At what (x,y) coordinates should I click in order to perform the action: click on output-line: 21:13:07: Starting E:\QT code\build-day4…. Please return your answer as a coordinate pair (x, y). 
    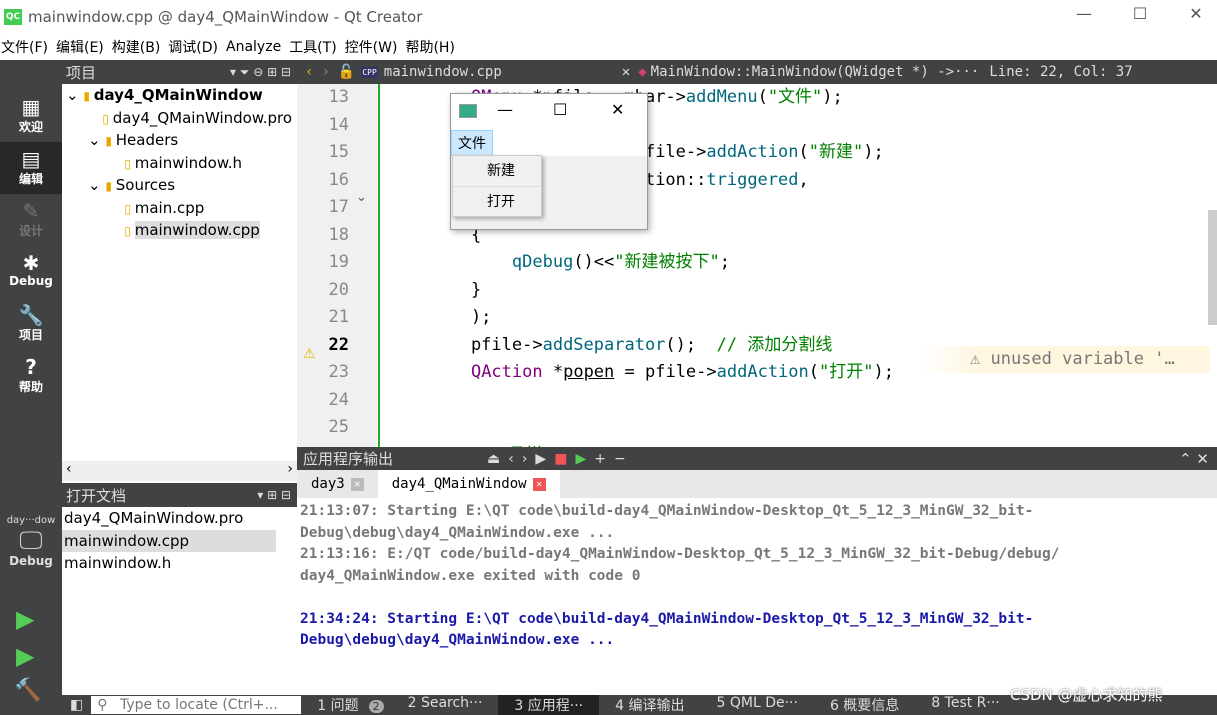
    Looking at the image, I should click on (667, 511).